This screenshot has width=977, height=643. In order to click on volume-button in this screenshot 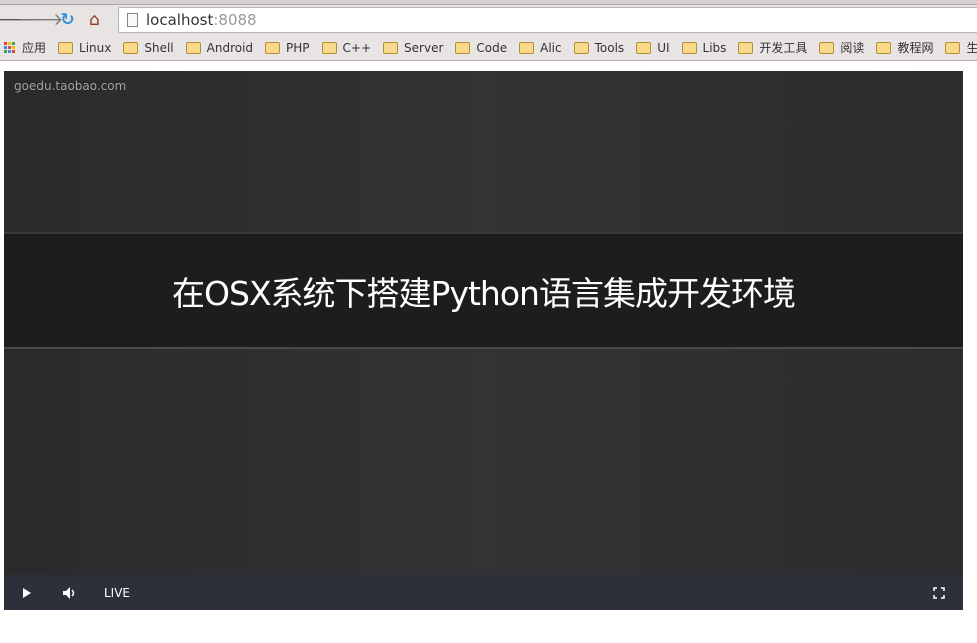, I will do `click(70, 592)`.